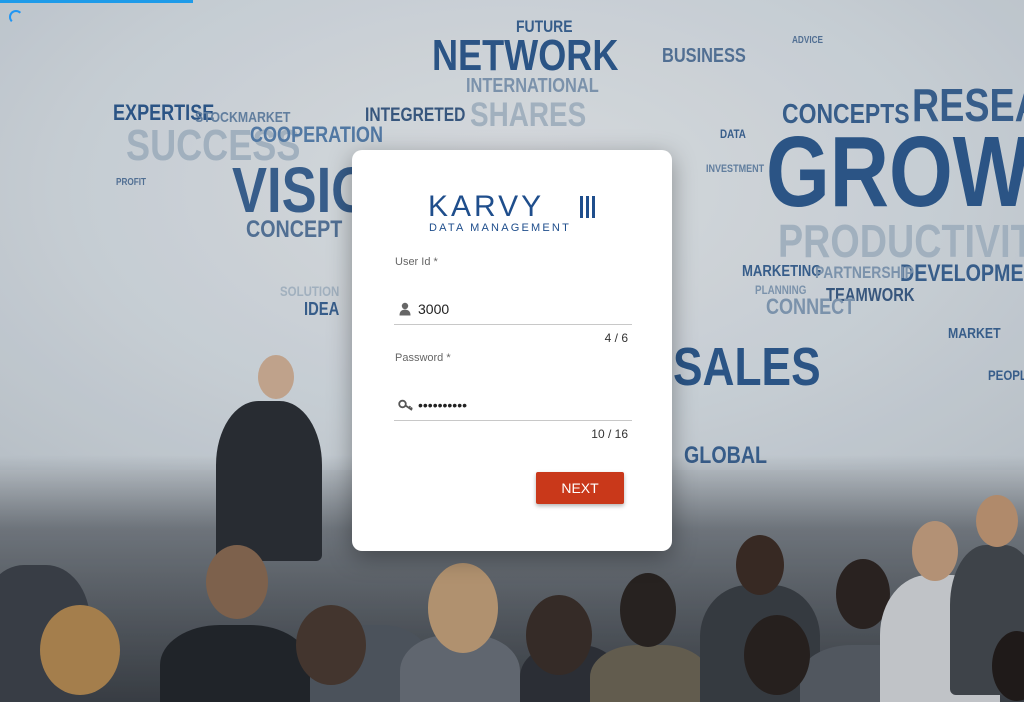 This screenshot has width=1024, height=702. I want to click on password-counter: 10 / 16, so click(609, 434).